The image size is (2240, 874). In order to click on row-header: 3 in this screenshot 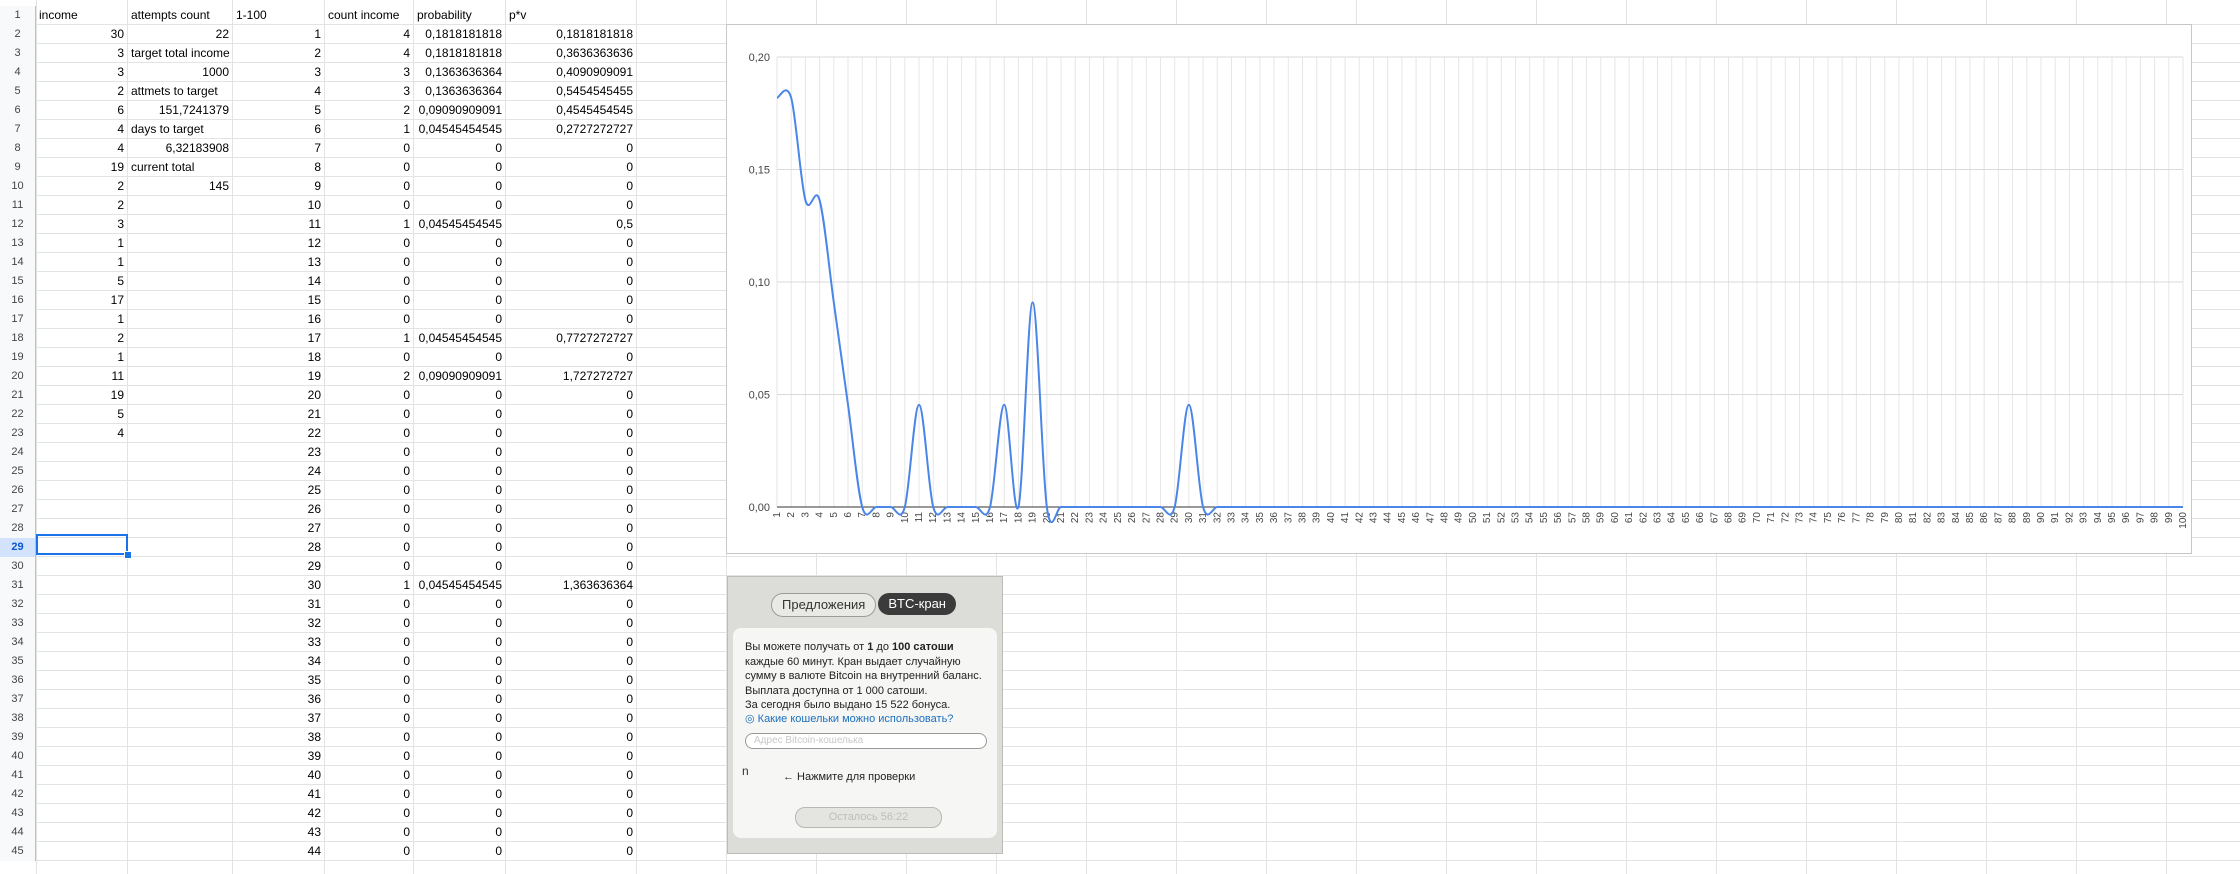, I will do `click(18, 53)`.